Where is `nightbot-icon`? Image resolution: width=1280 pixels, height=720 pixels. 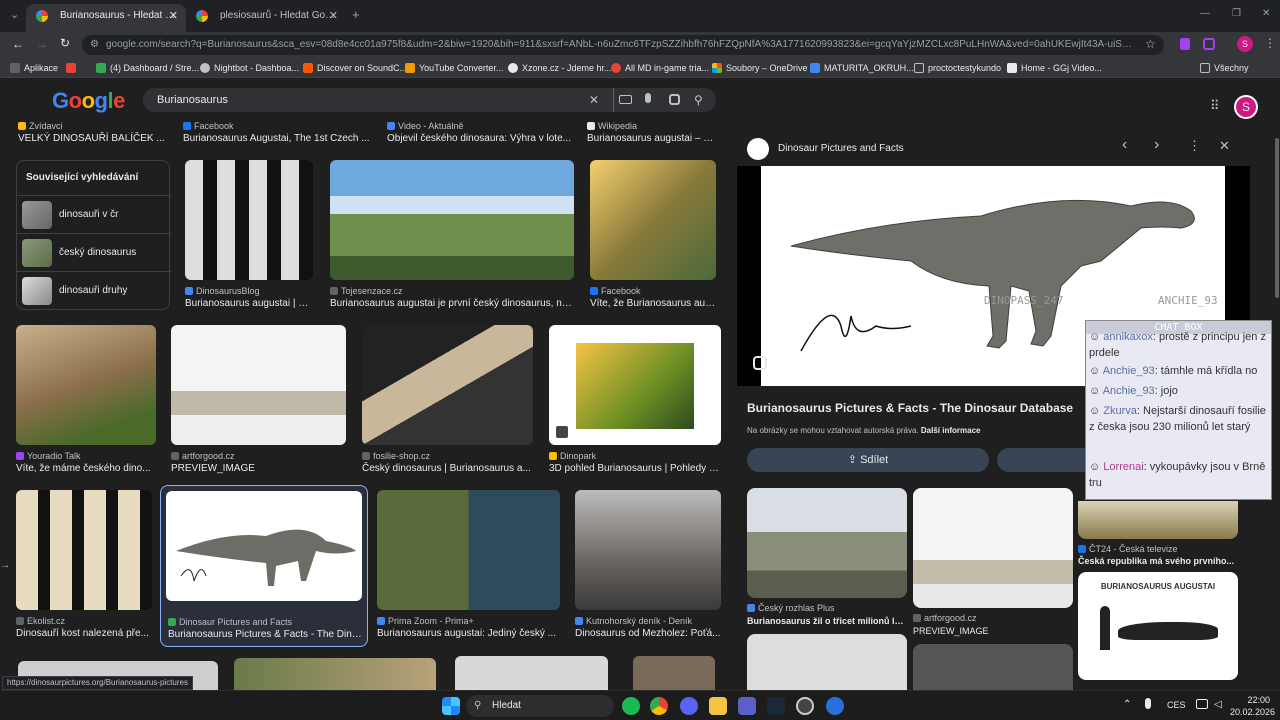 nightbot-icon is located at coordinates (205, 68).